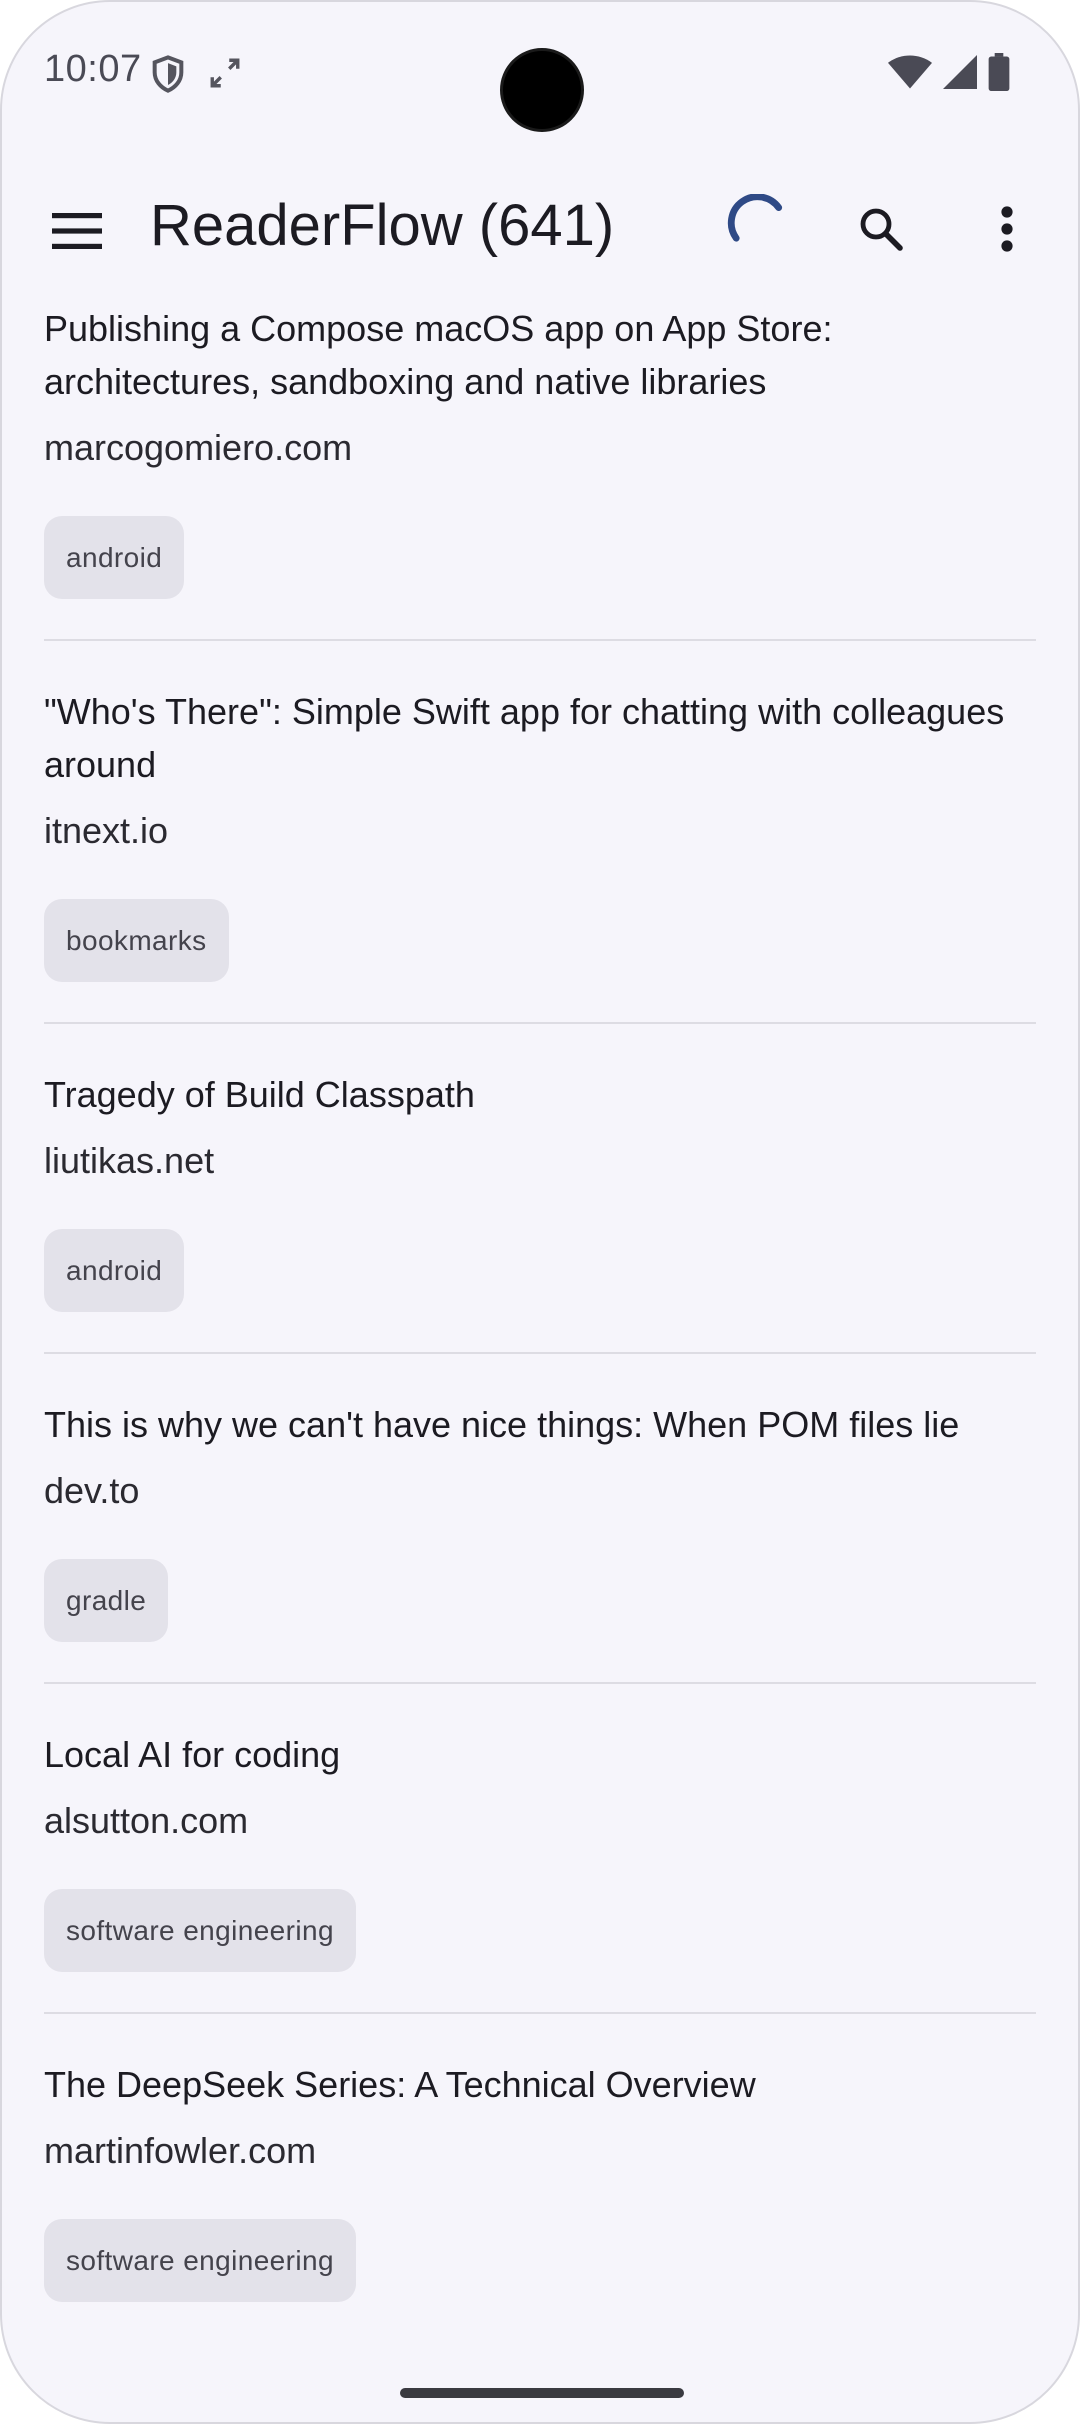  What do you see at coordinates (146, 1820) in the screenshot?
I see `article-domain: alsutton.com` at bounding box center [146, 1820].